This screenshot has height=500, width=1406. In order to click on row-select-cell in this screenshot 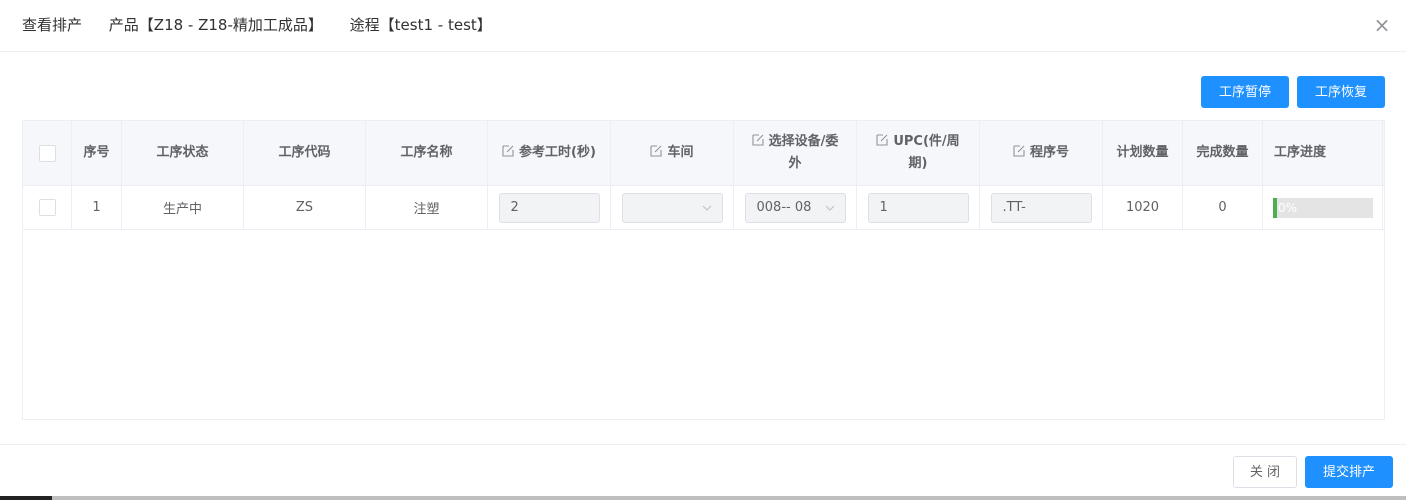, I will do `click(47, 207)`.